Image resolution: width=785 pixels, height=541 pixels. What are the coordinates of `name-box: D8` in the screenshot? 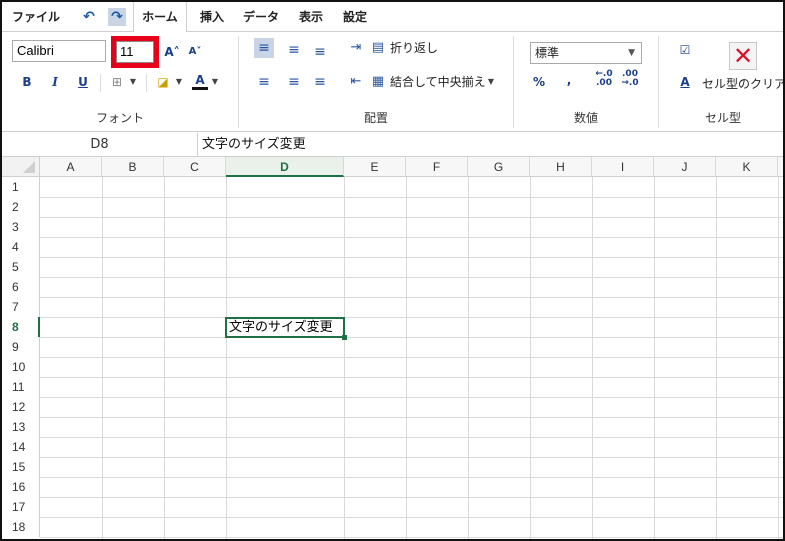 It's located at (100, 144).